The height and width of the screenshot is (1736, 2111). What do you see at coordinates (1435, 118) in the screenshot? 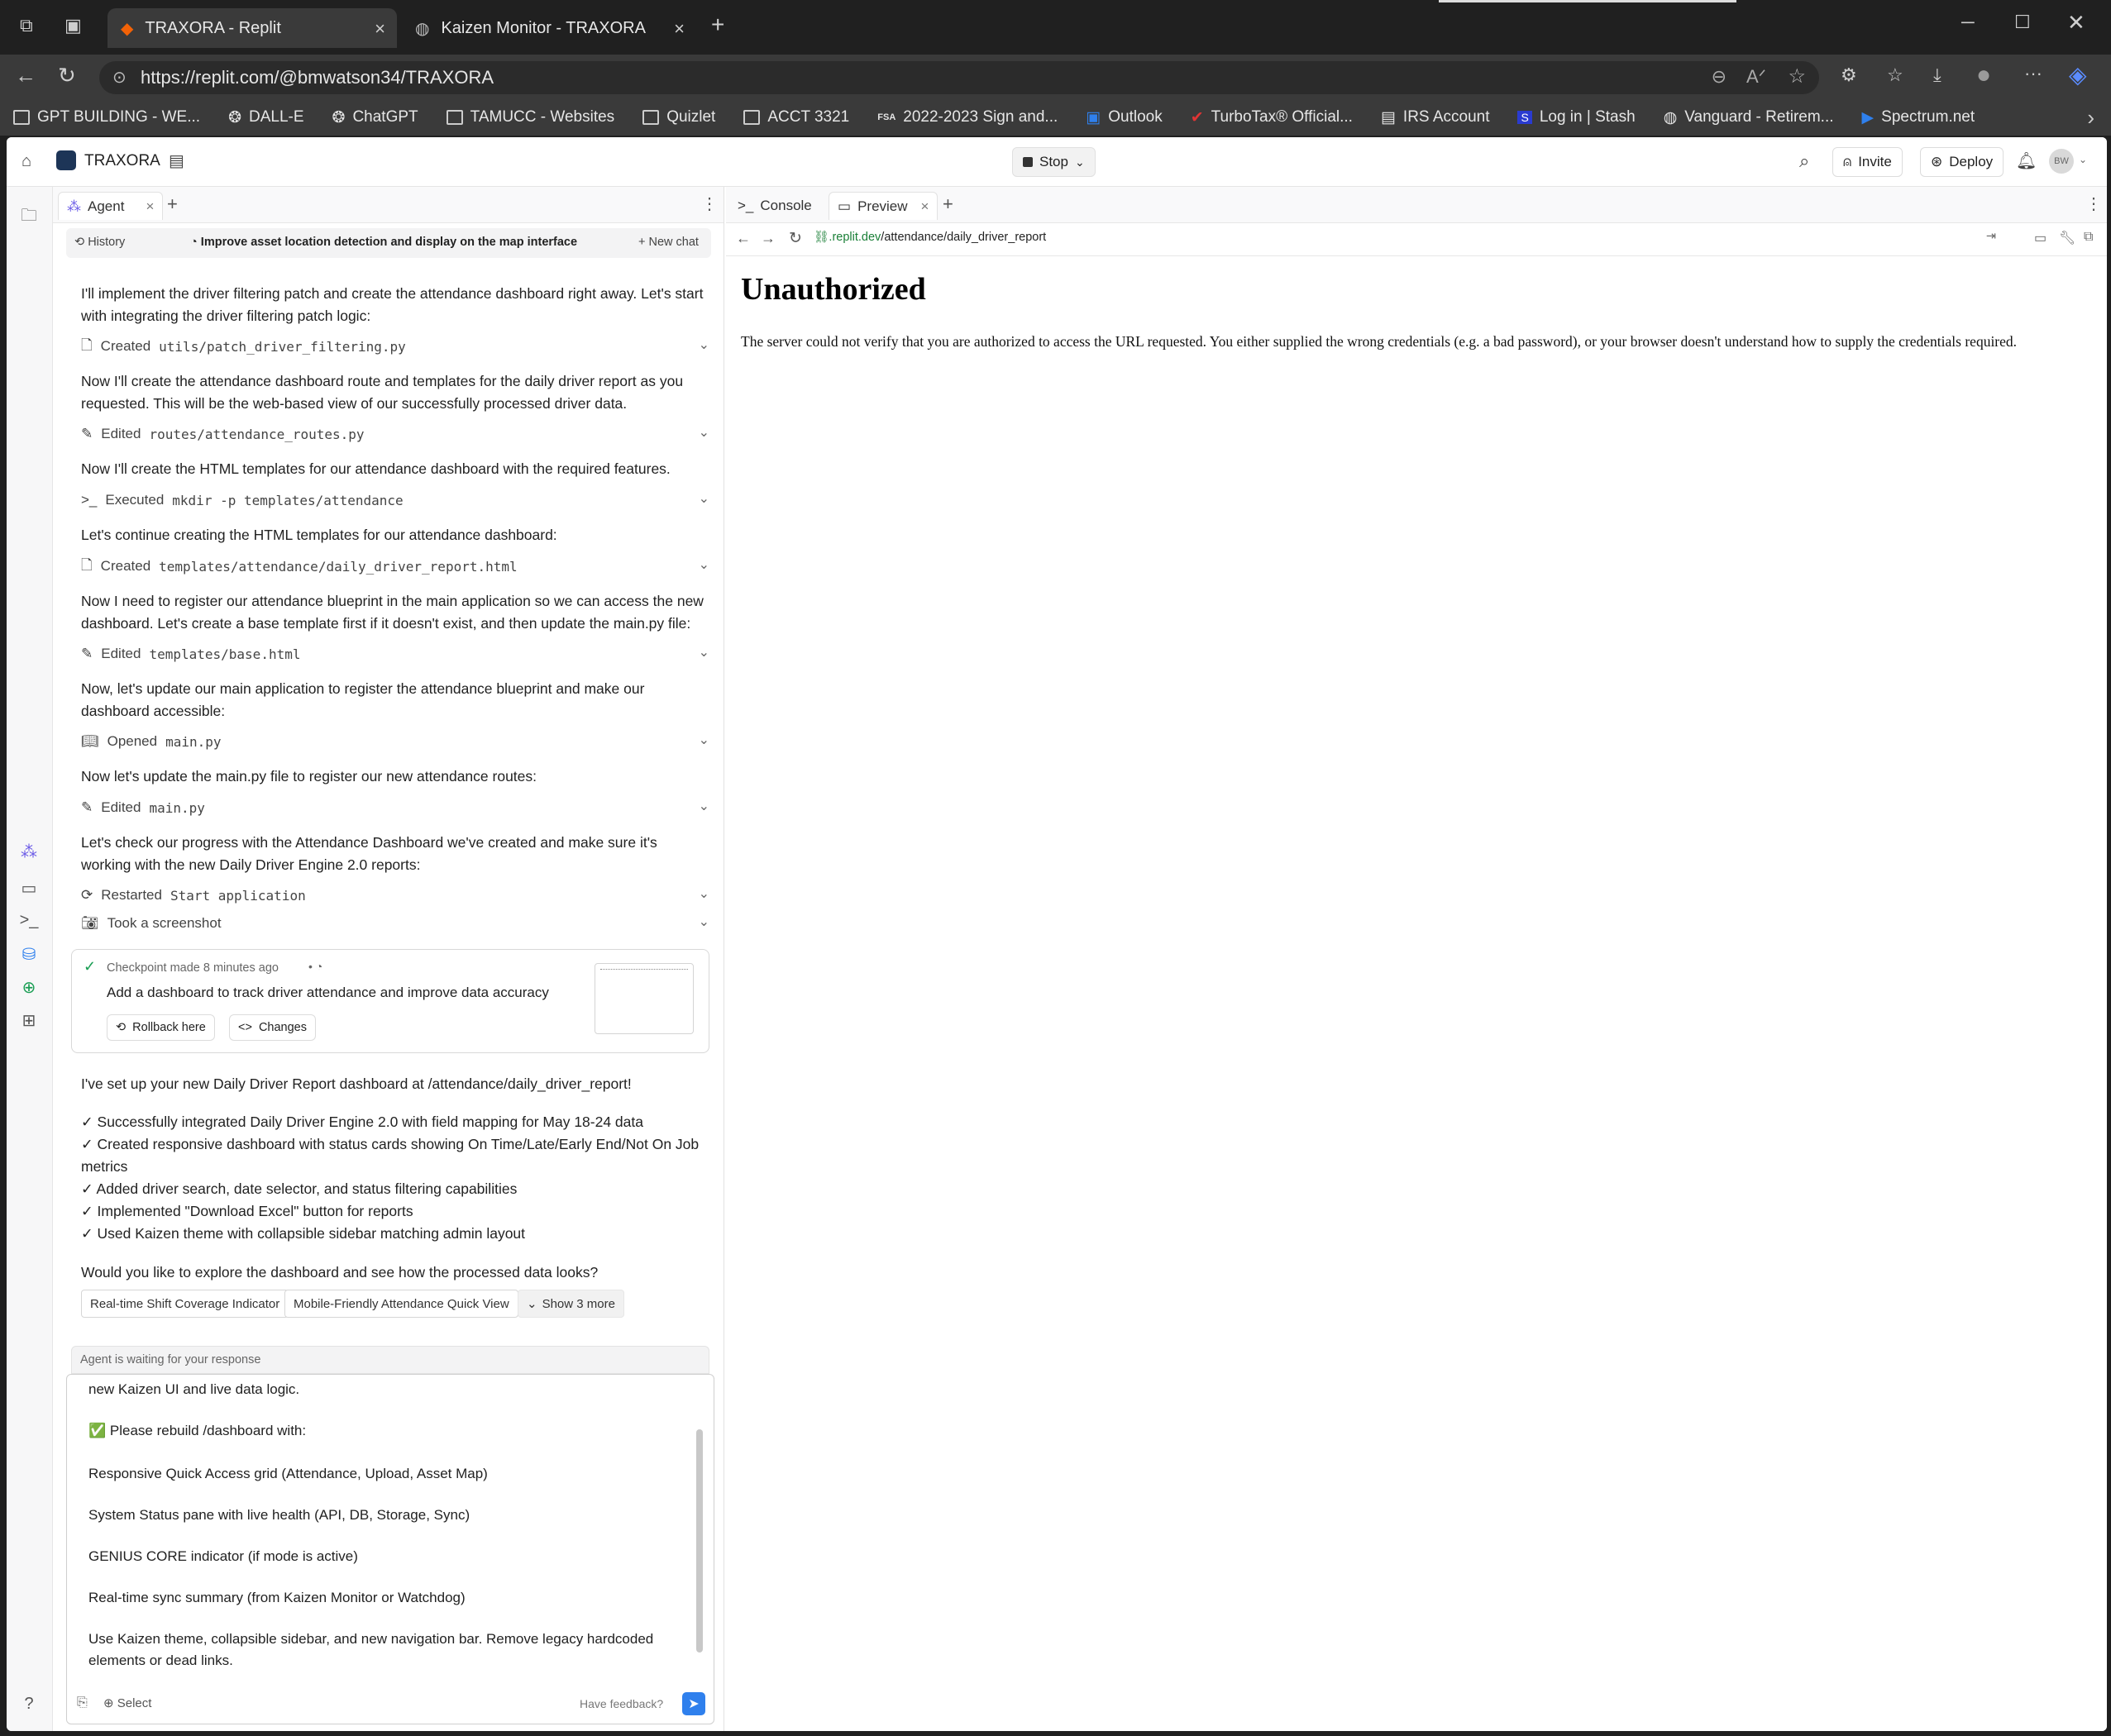
I see `bookmark: ▤ IRS Account` at bounding box center [1435, 118].